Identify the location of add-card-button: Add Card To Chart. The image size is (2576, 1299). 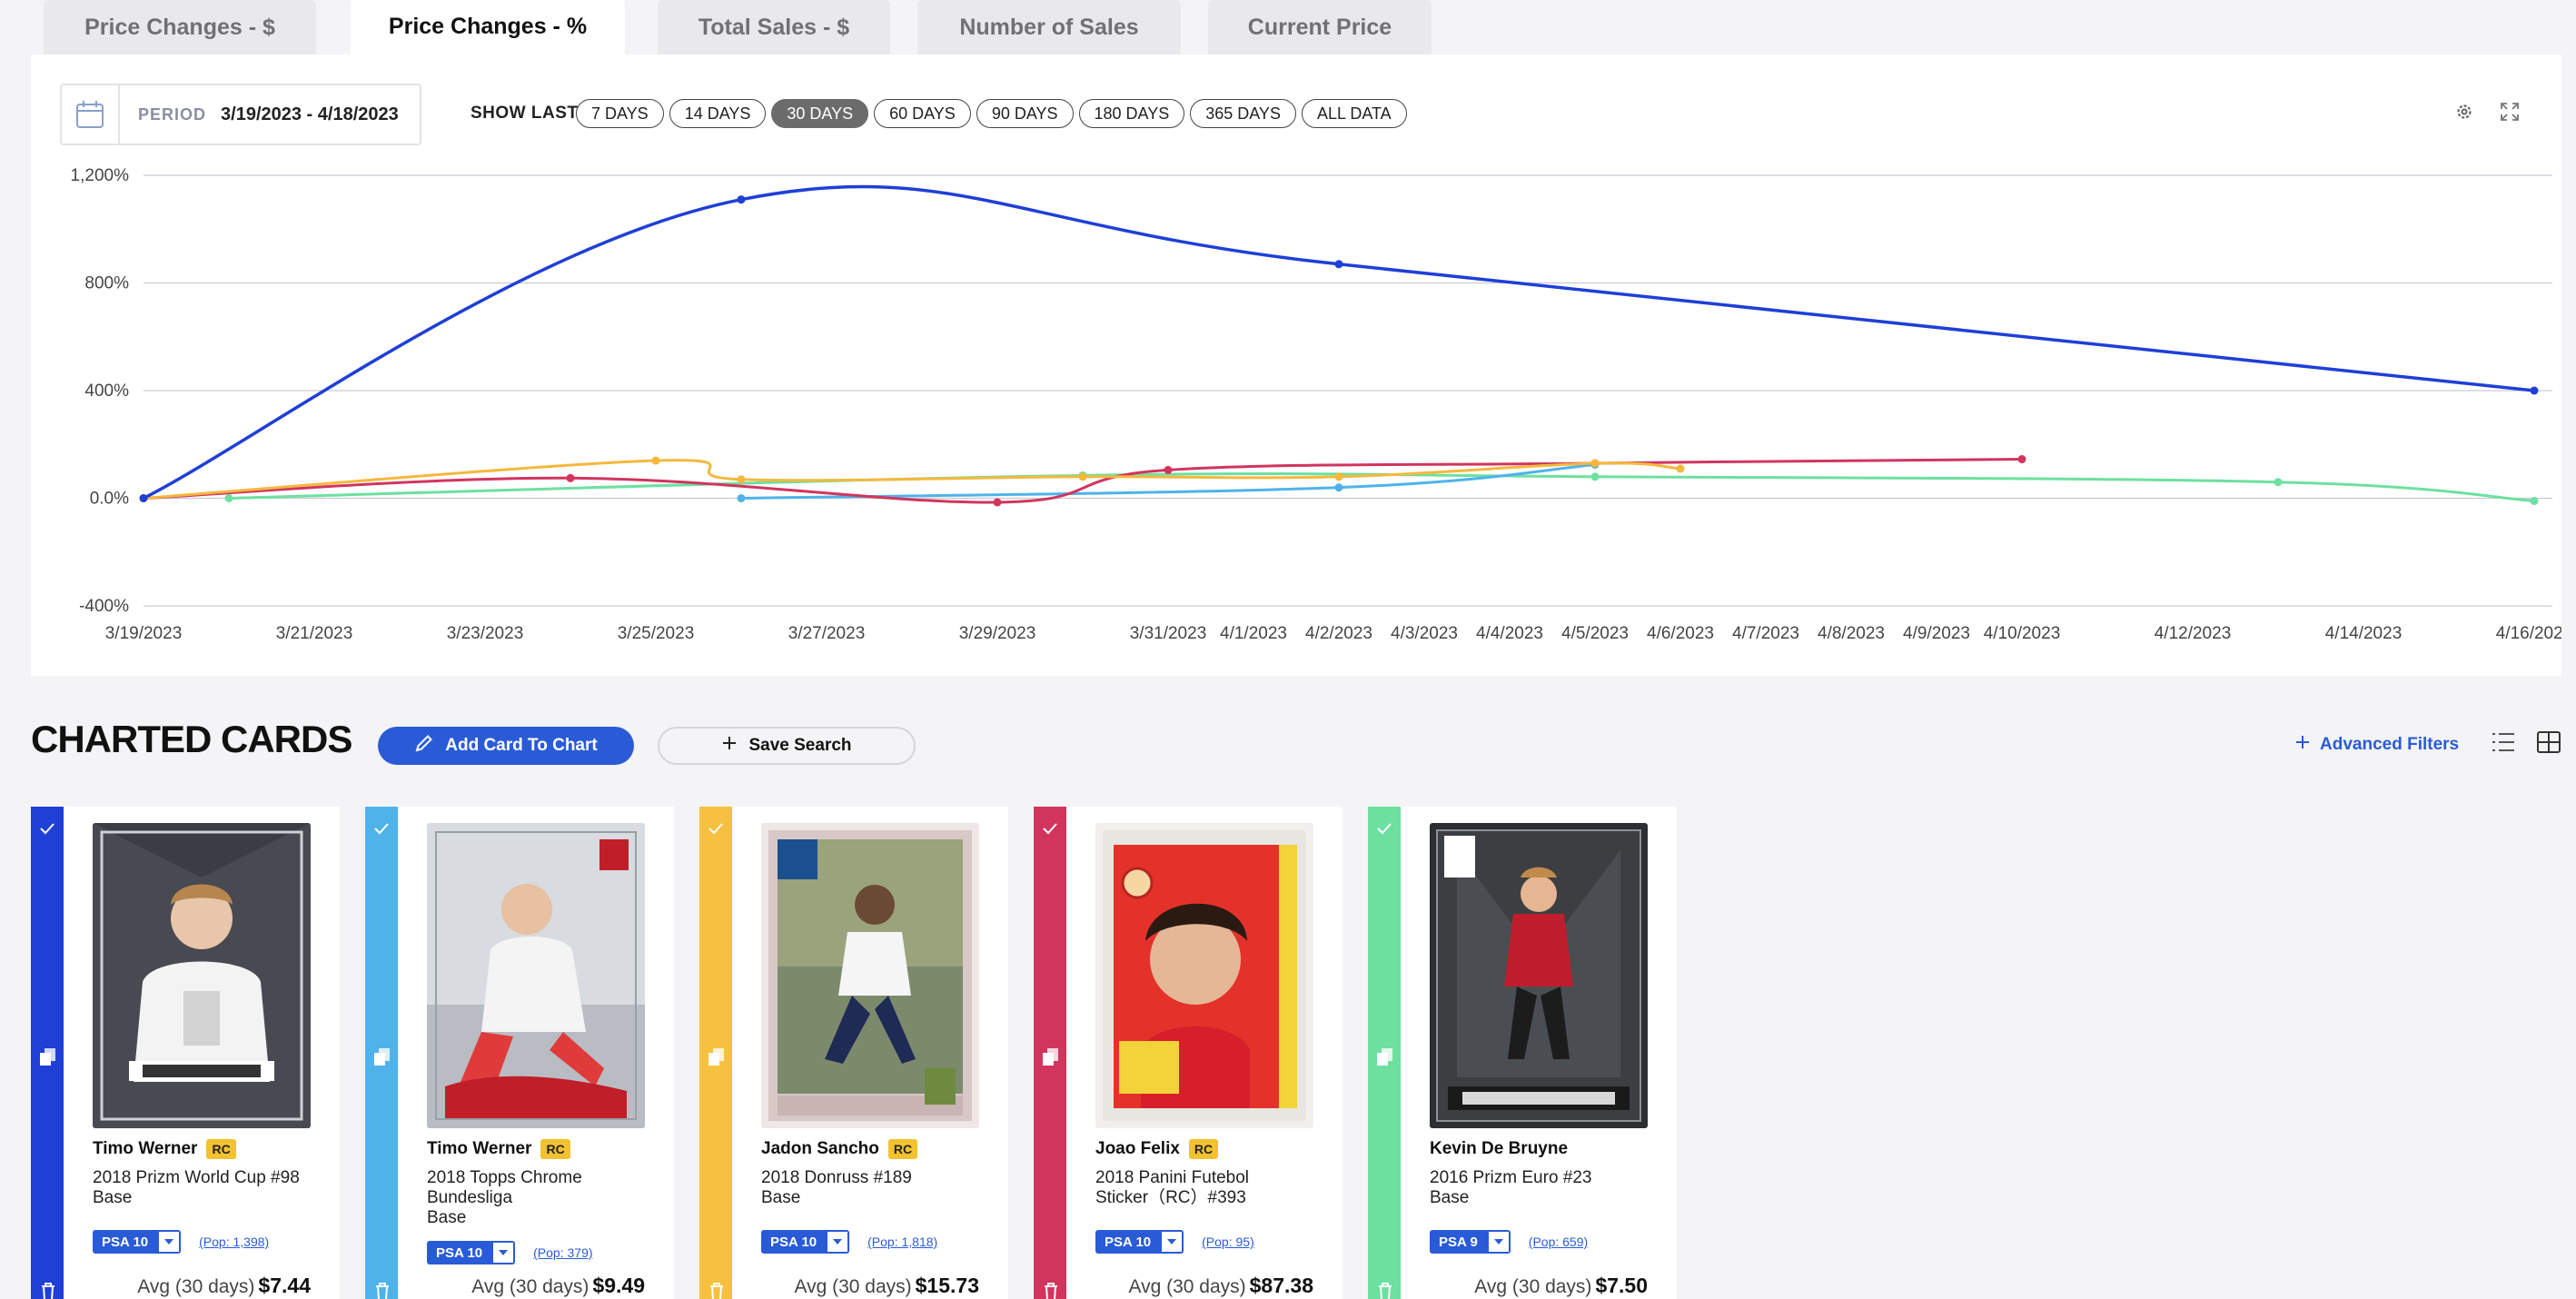
(506, 746).